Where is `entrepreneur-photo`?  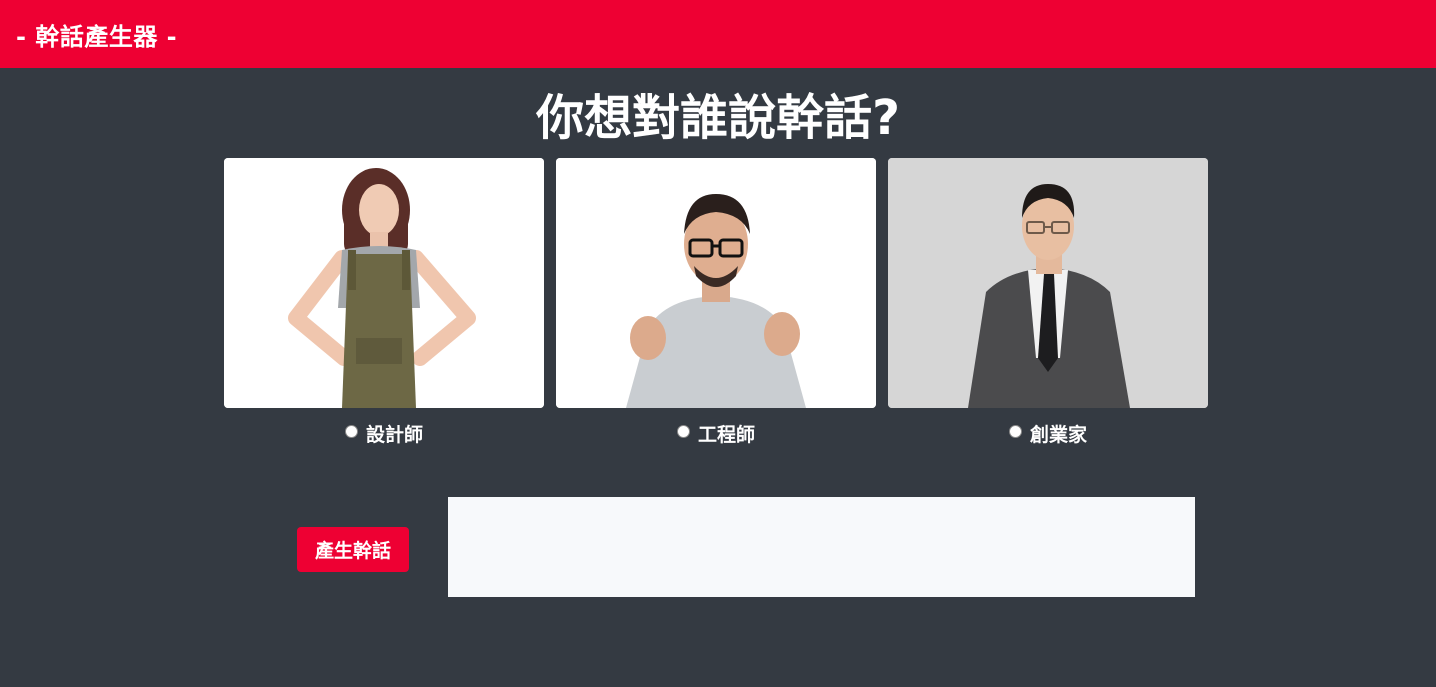
entrepreneur-photo is located at coordinates (1048, 283).